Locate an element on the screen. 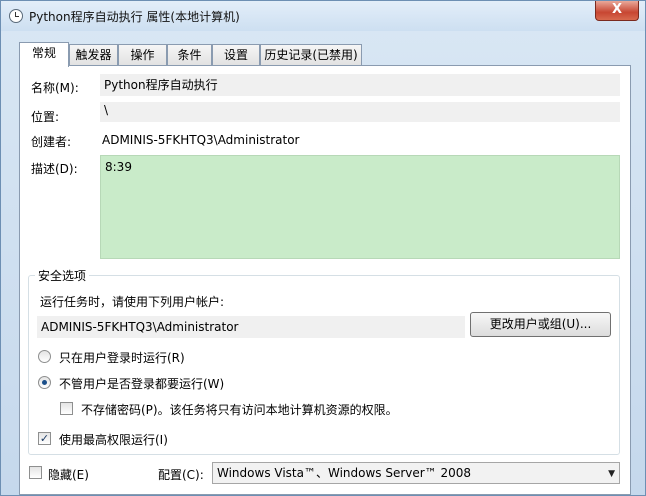 Image resolution: width=646 pixels, height=496 pixels. tab-history: 历史记录(已禁用) is located at coordinates (311, 55).